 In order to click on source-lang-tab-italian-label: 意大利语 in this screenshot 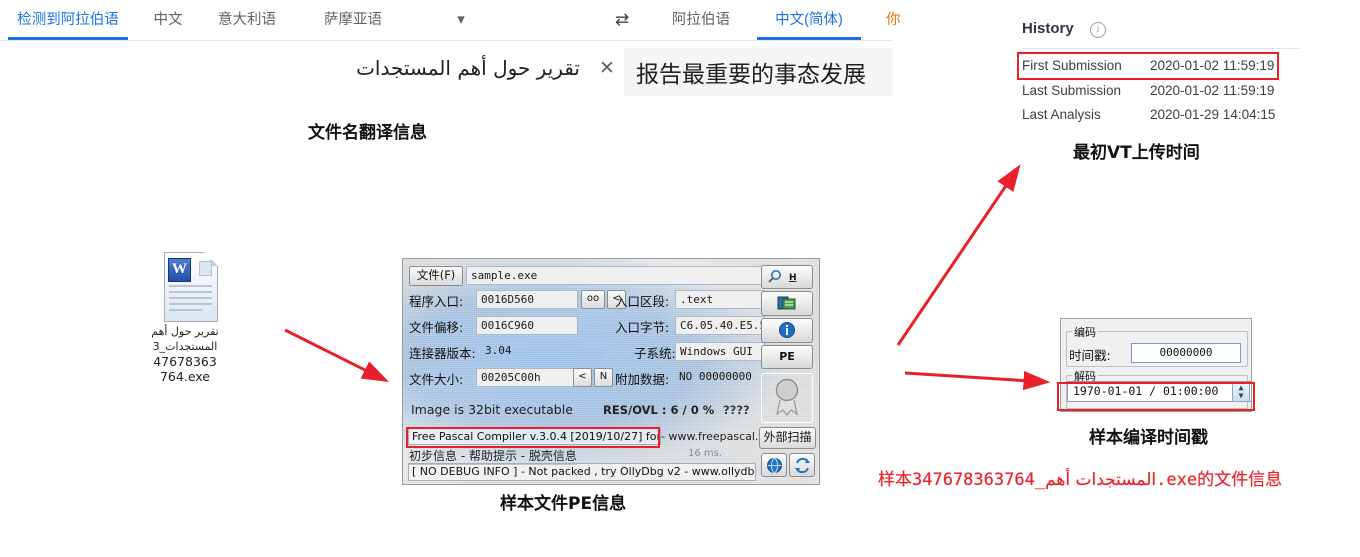, I will do `click(247, 20)`.